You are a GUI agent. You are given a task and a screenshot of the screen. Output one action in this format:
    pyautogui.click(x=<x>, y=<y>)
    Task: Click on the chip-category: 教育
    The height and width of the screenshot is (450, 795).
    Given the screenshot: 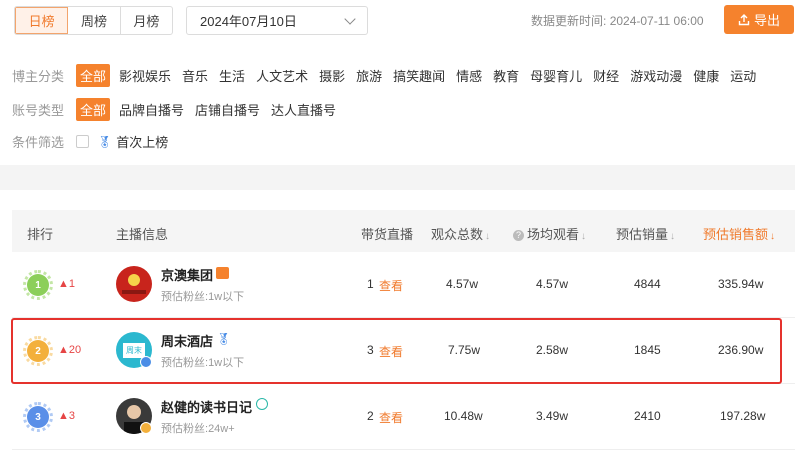 What is the action you would take?
    pyautogui.click(x=506, y=75)
    